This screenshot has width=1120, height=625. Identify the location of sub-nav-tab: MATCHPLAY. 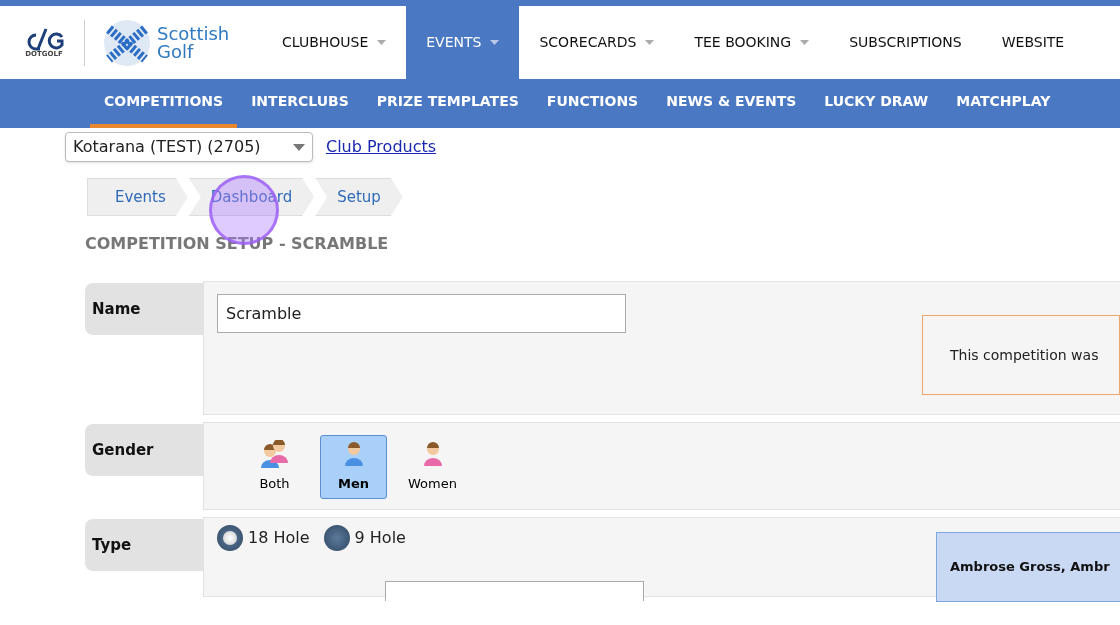
(1003, 103).